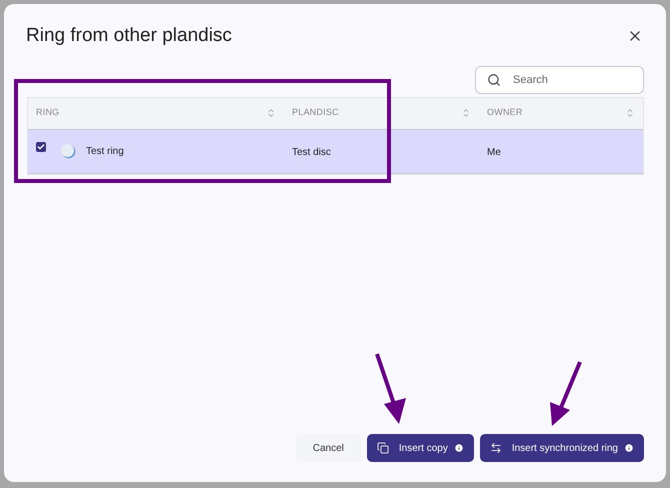 This screenshot has height=488, width=670. I want to click on table-cell: Me, so click(494, 152).